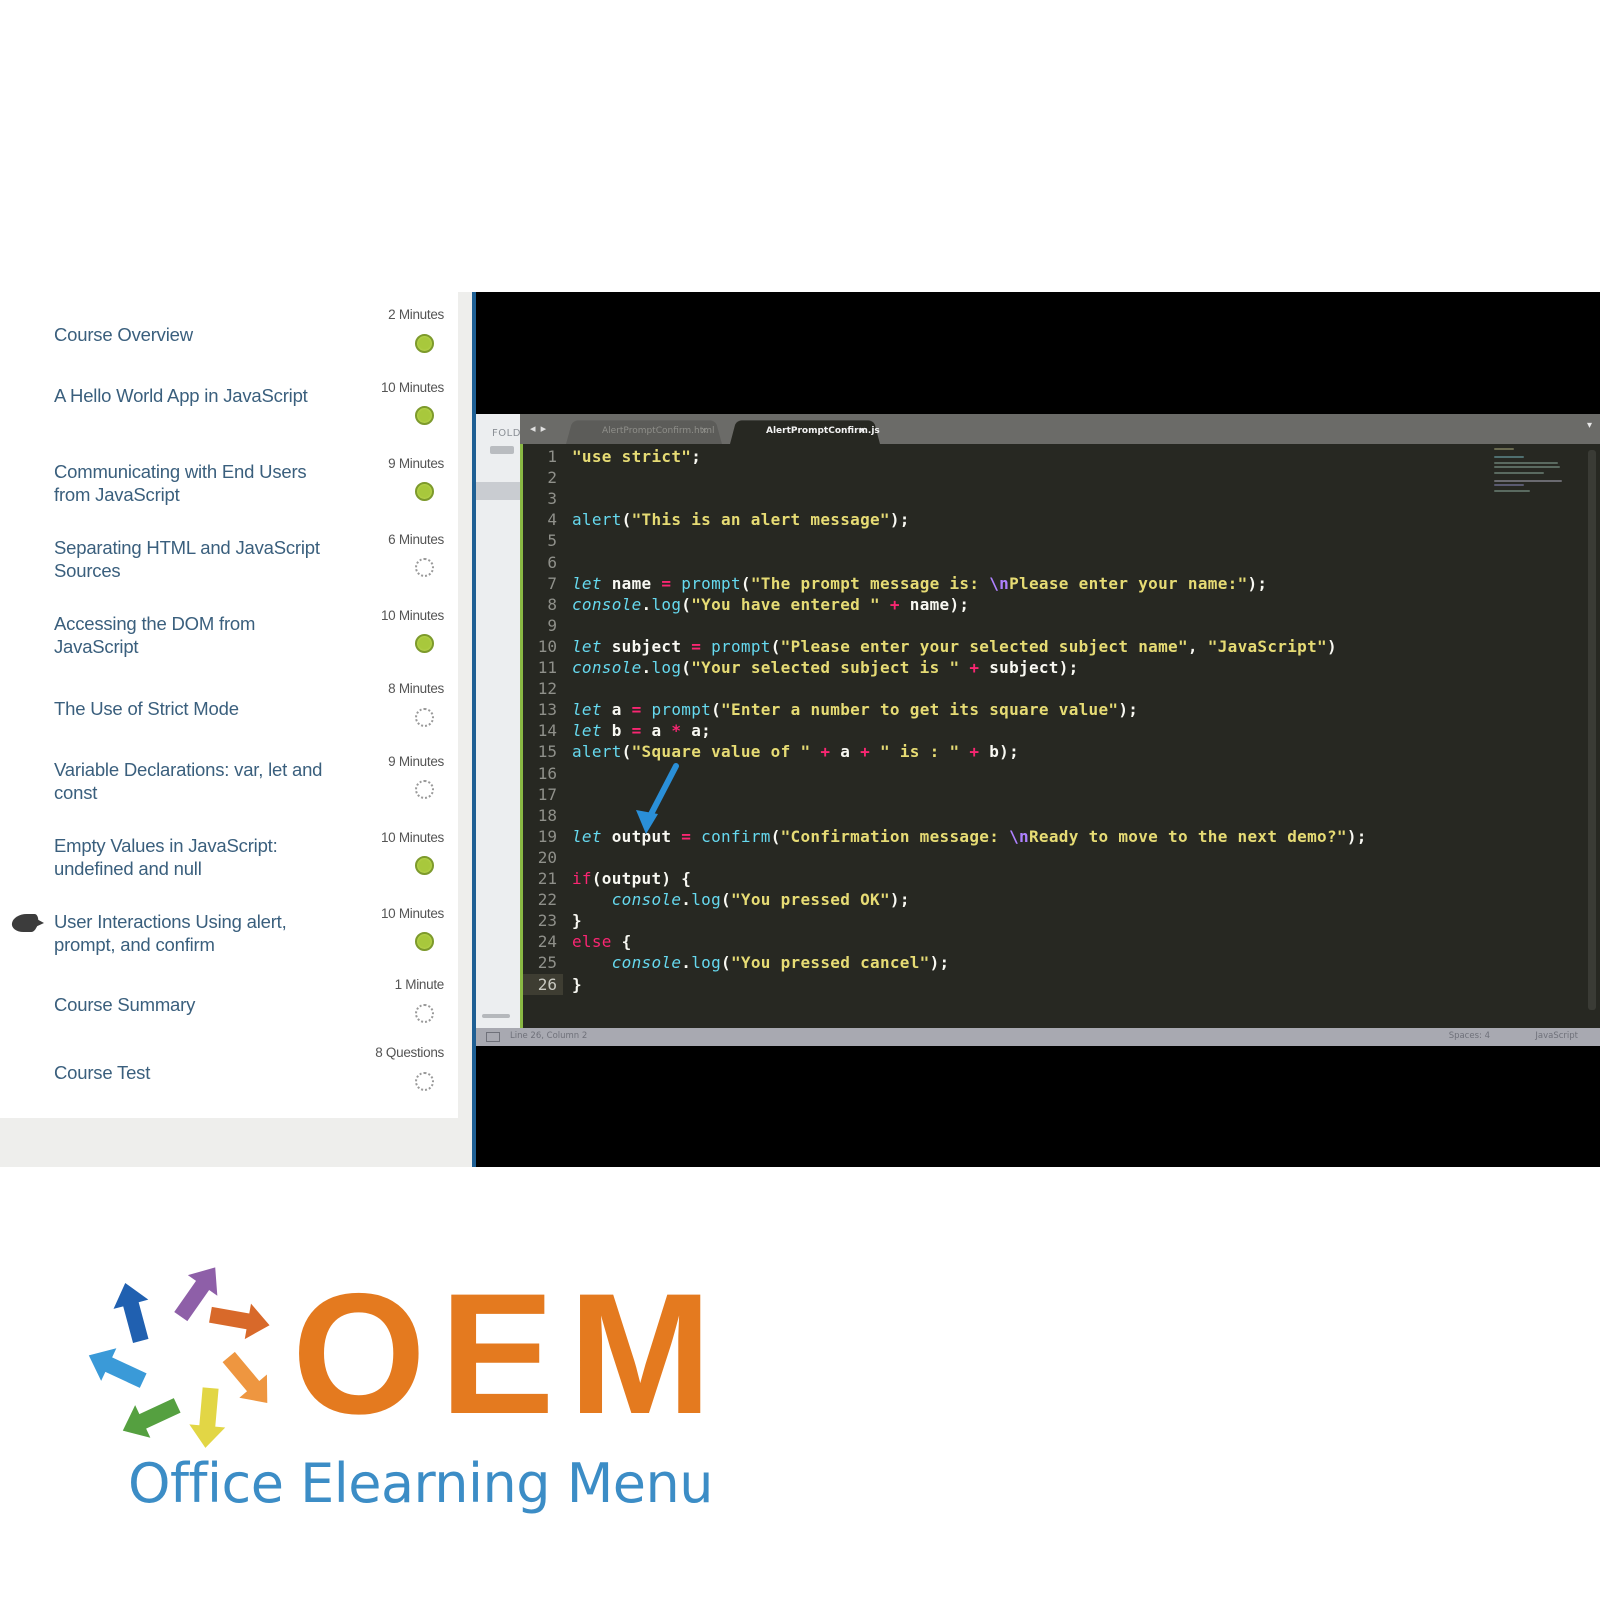 The width and height of the screenshot is (1600, 1600). Describe the element at coordinates (760, 962) in the screenshot. I see `code-line: console.log("You pressed cancel");` at that location.